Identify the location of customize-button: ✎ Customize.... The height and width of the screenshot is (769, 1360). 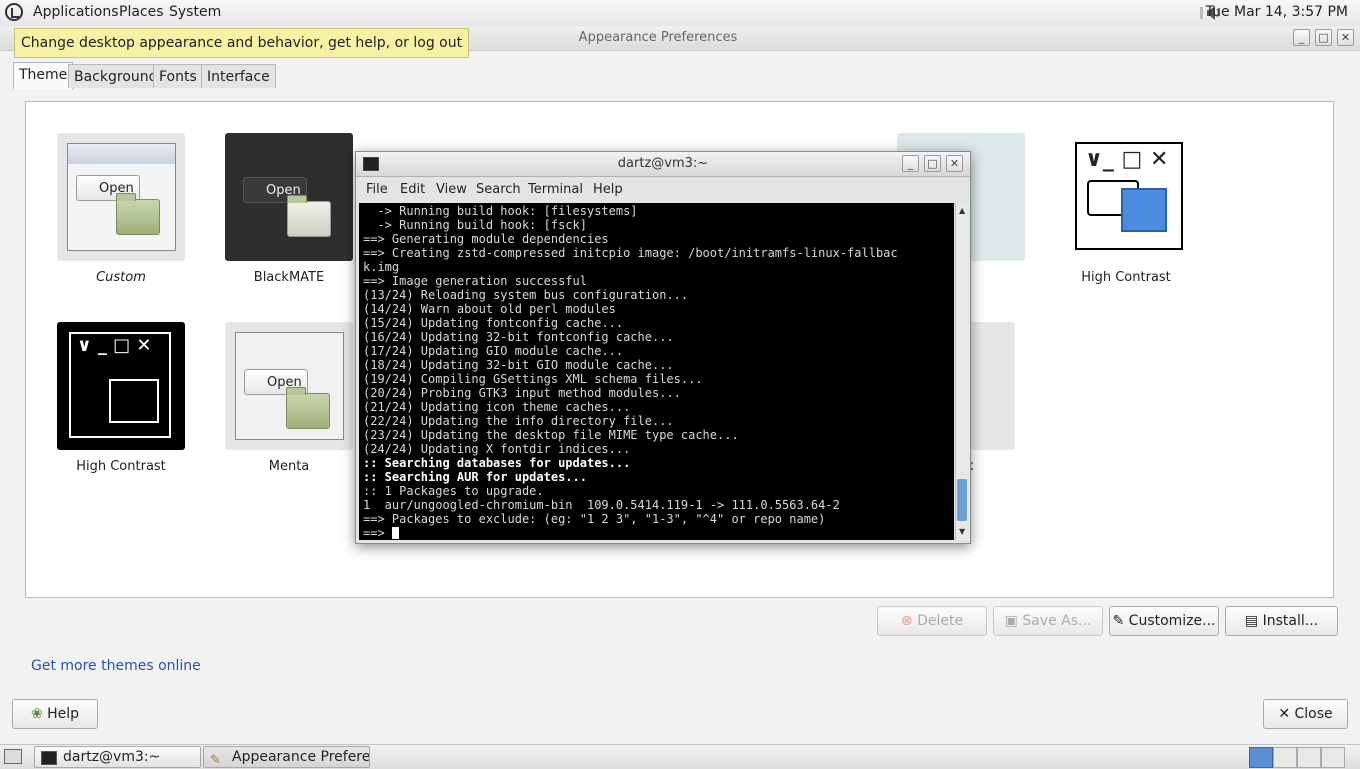
(1164, 621).